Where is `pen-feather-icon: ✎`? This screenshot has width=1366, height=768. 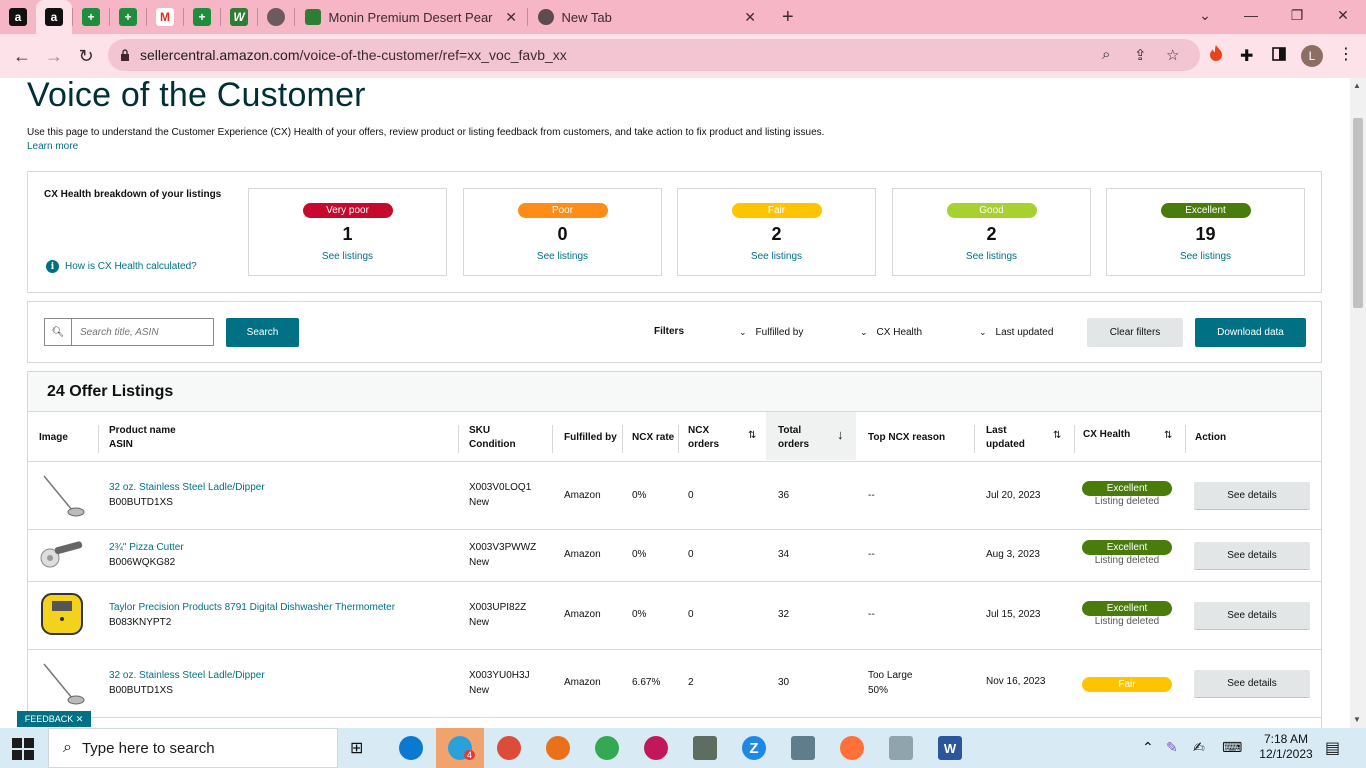
pen-feather-icon: ✎ is located at coordinates (1172, 747).